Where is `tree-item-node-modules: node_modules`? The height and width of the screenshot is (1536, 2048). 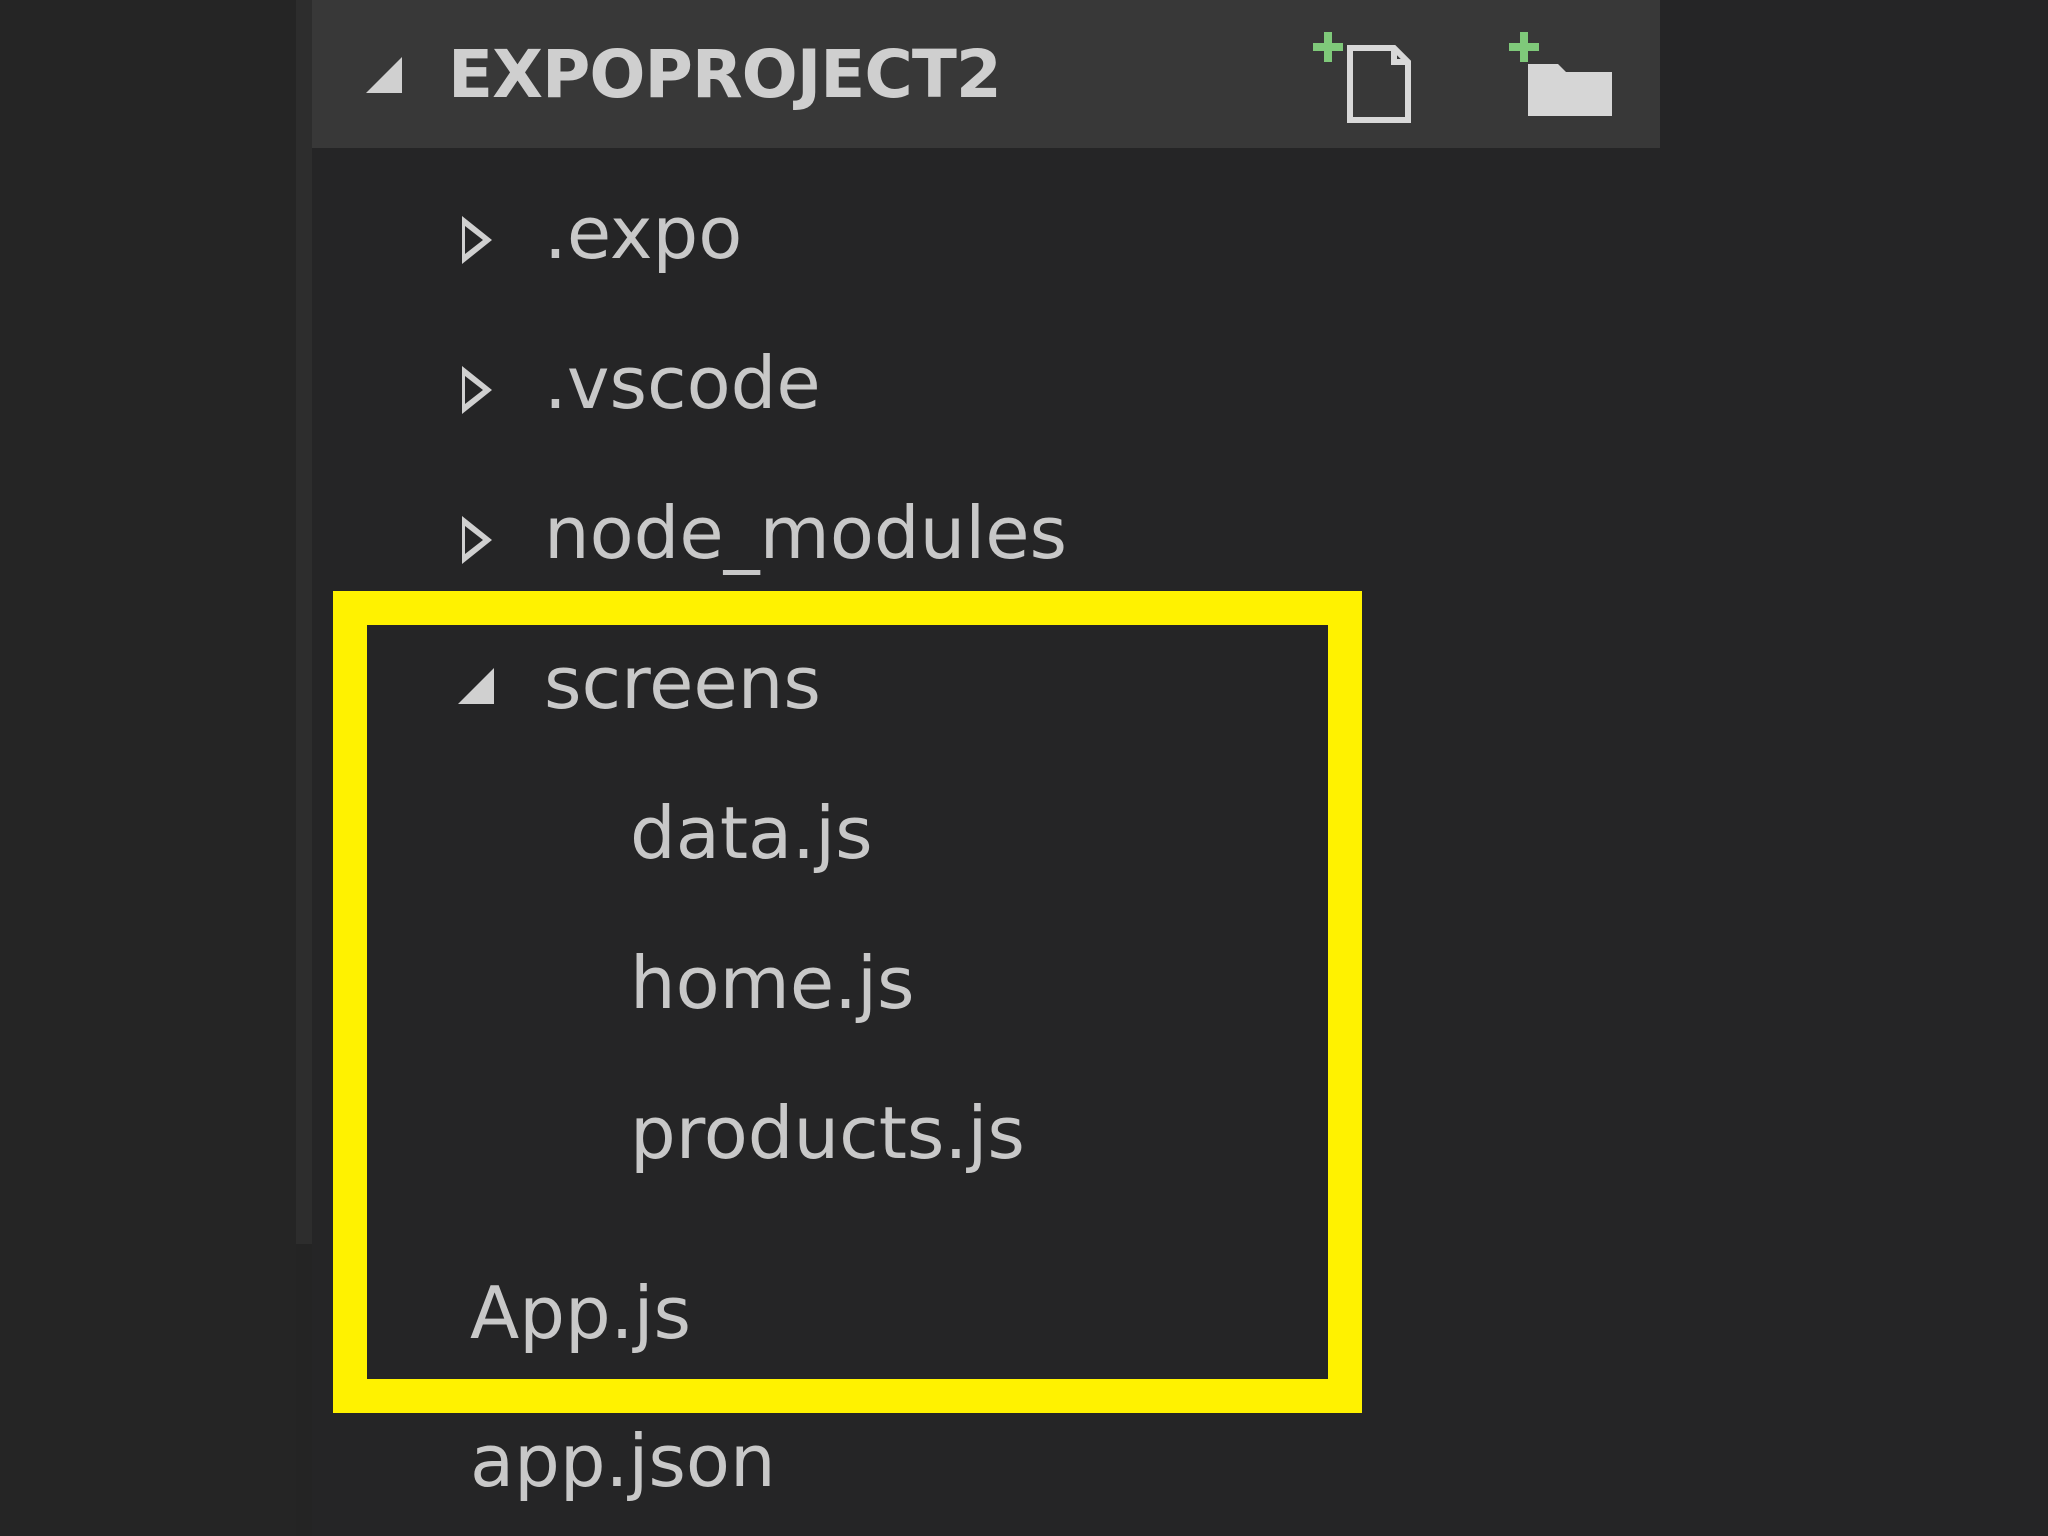 tree-item-node-modules: node_modules is located at coordinates (986, 533).